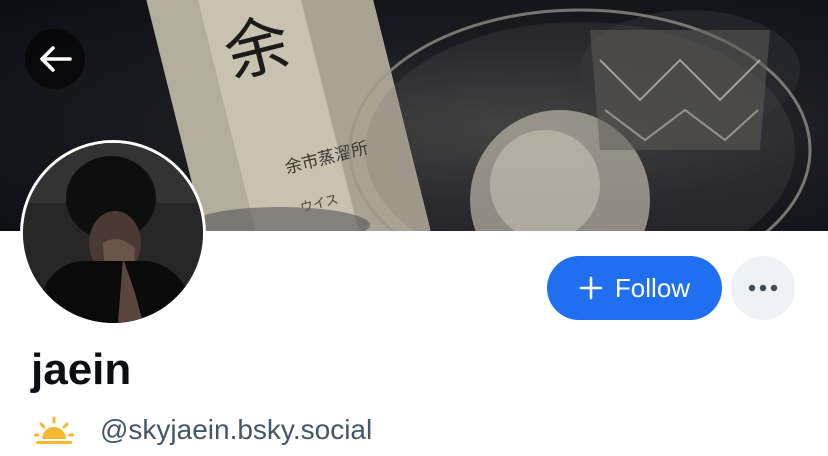 The image size is (828, 456). I want to click on handle-row: @skyjaein.bsky.social, so click(203, 430).